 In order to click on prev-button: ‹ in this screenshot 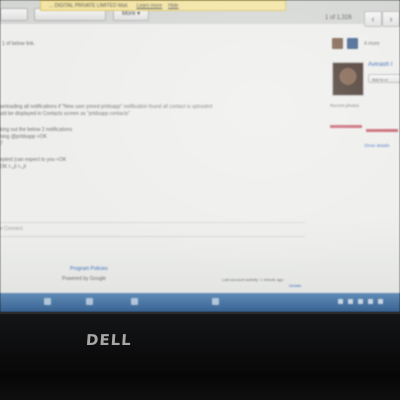, I will do `click(373, 19)`.